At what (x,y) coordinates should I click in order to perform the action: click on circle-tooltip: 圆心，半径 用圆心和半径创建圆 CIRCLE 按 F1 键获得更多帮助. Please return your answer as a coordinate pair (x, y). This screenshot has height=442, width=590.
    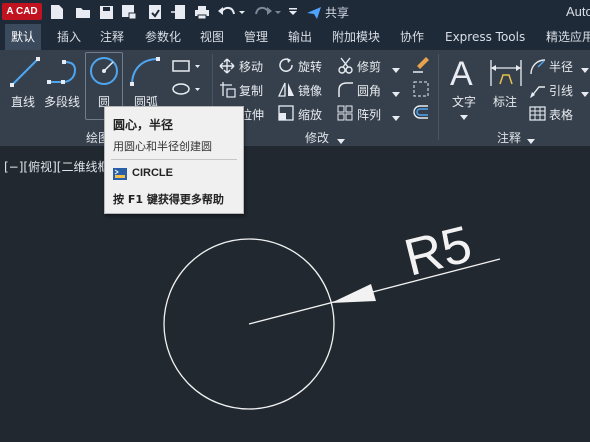
    Looking at the image, I should click on (174, 160).